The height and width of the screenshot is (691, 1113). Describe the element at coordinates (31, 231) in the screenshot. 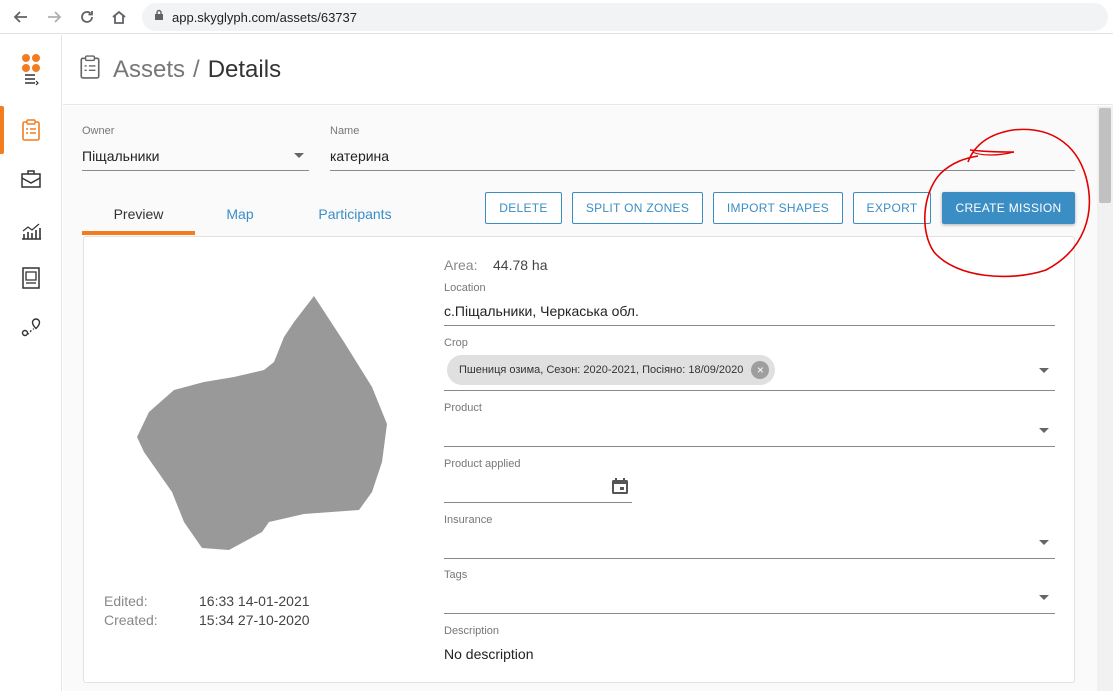

I see `analytics-chart-icon` at that location.